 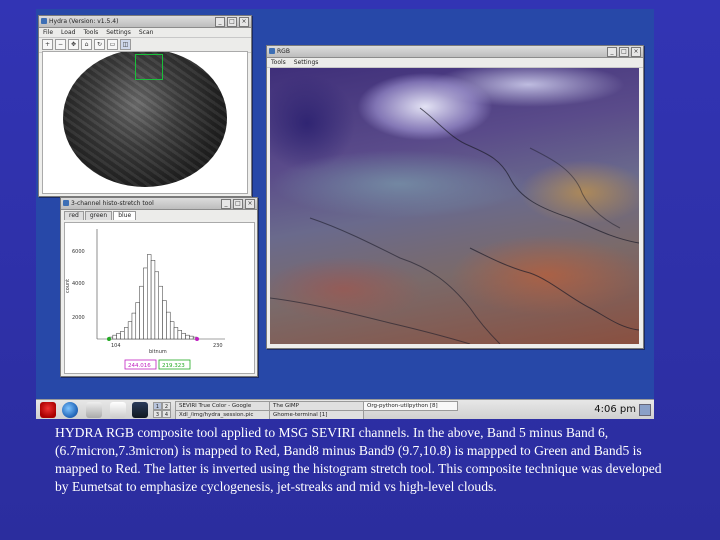 I want to click on y-tick-label: 2000, so click(x=78, y=318).